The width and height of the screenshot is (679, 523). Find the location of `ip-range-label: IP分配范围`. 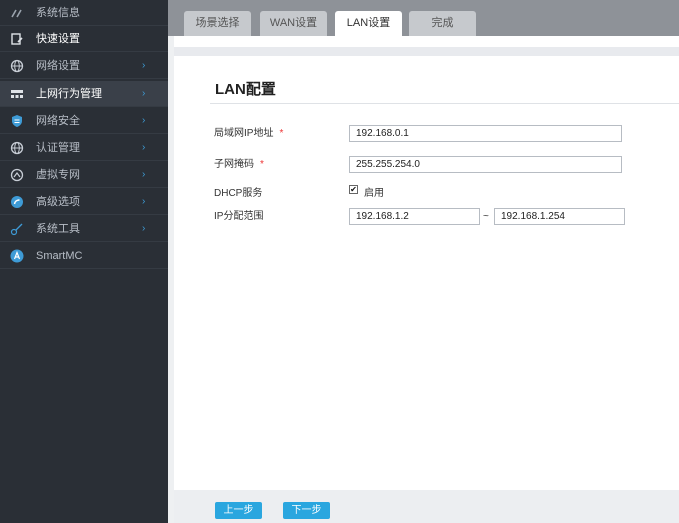

ip-range-label: IP分配范围 is located at coordinates (239, 216).